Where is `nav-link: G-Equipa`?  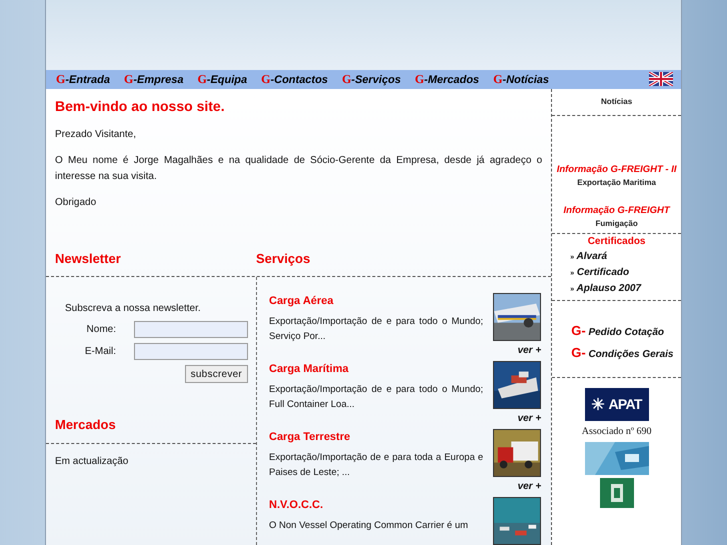
nav-link: G-Equipa is located at coordinates (222, 79).